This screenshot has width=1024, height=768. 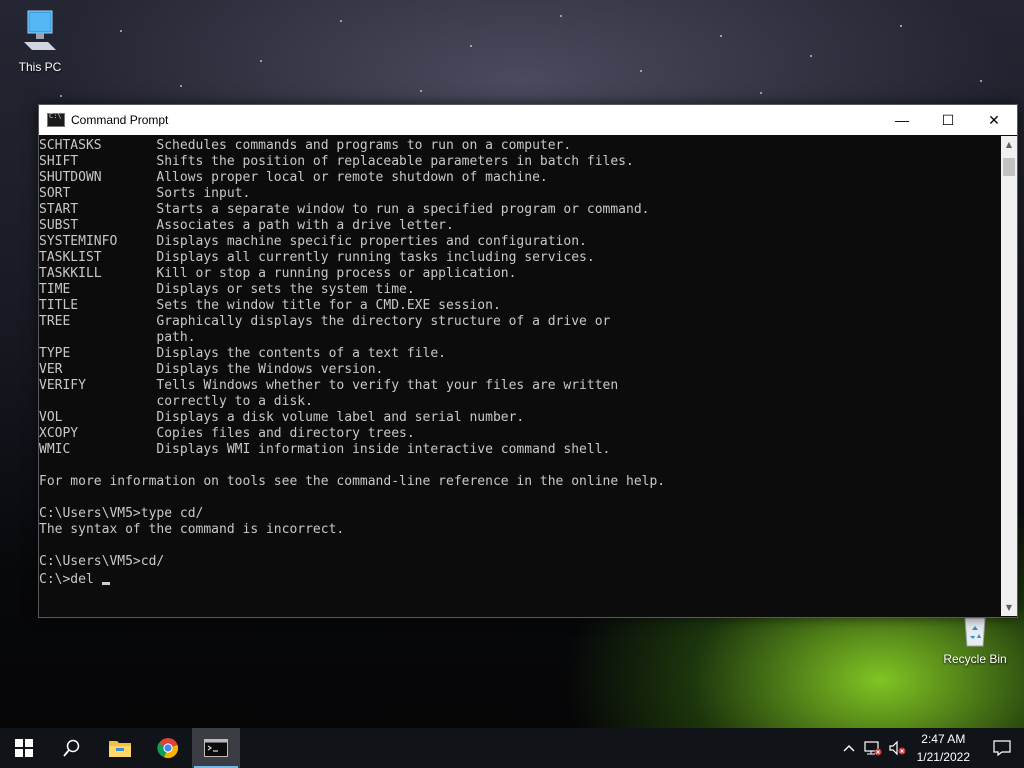 I want to click on desktop-icon-label: This PC, so click(x=40, y=67).